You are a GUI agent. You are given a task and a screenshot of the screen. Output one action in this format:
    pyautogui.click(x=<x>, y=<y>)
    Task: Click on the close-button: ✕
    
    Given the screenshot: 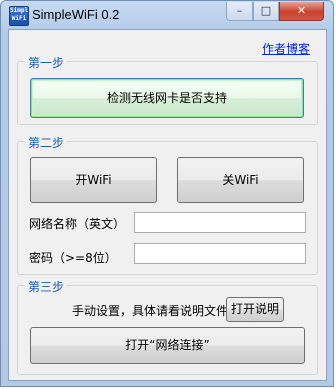 What is the action you would take?
    pyautogui.click(x=301, y=11)
    